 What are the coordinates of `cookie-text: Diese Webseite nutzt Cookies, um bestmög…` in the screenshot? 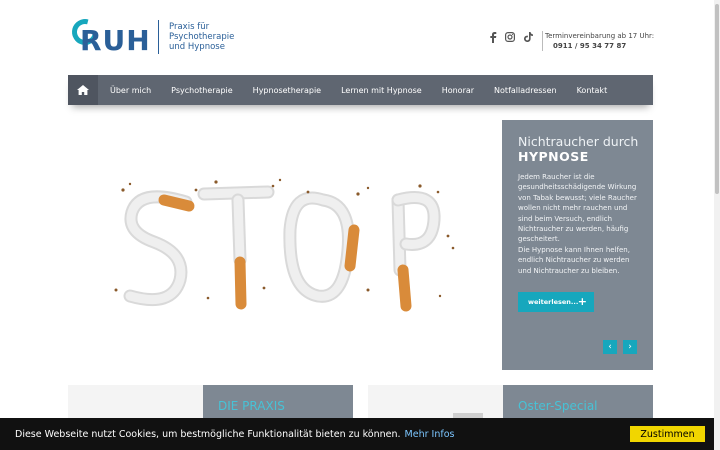 It's located at (208, 434).